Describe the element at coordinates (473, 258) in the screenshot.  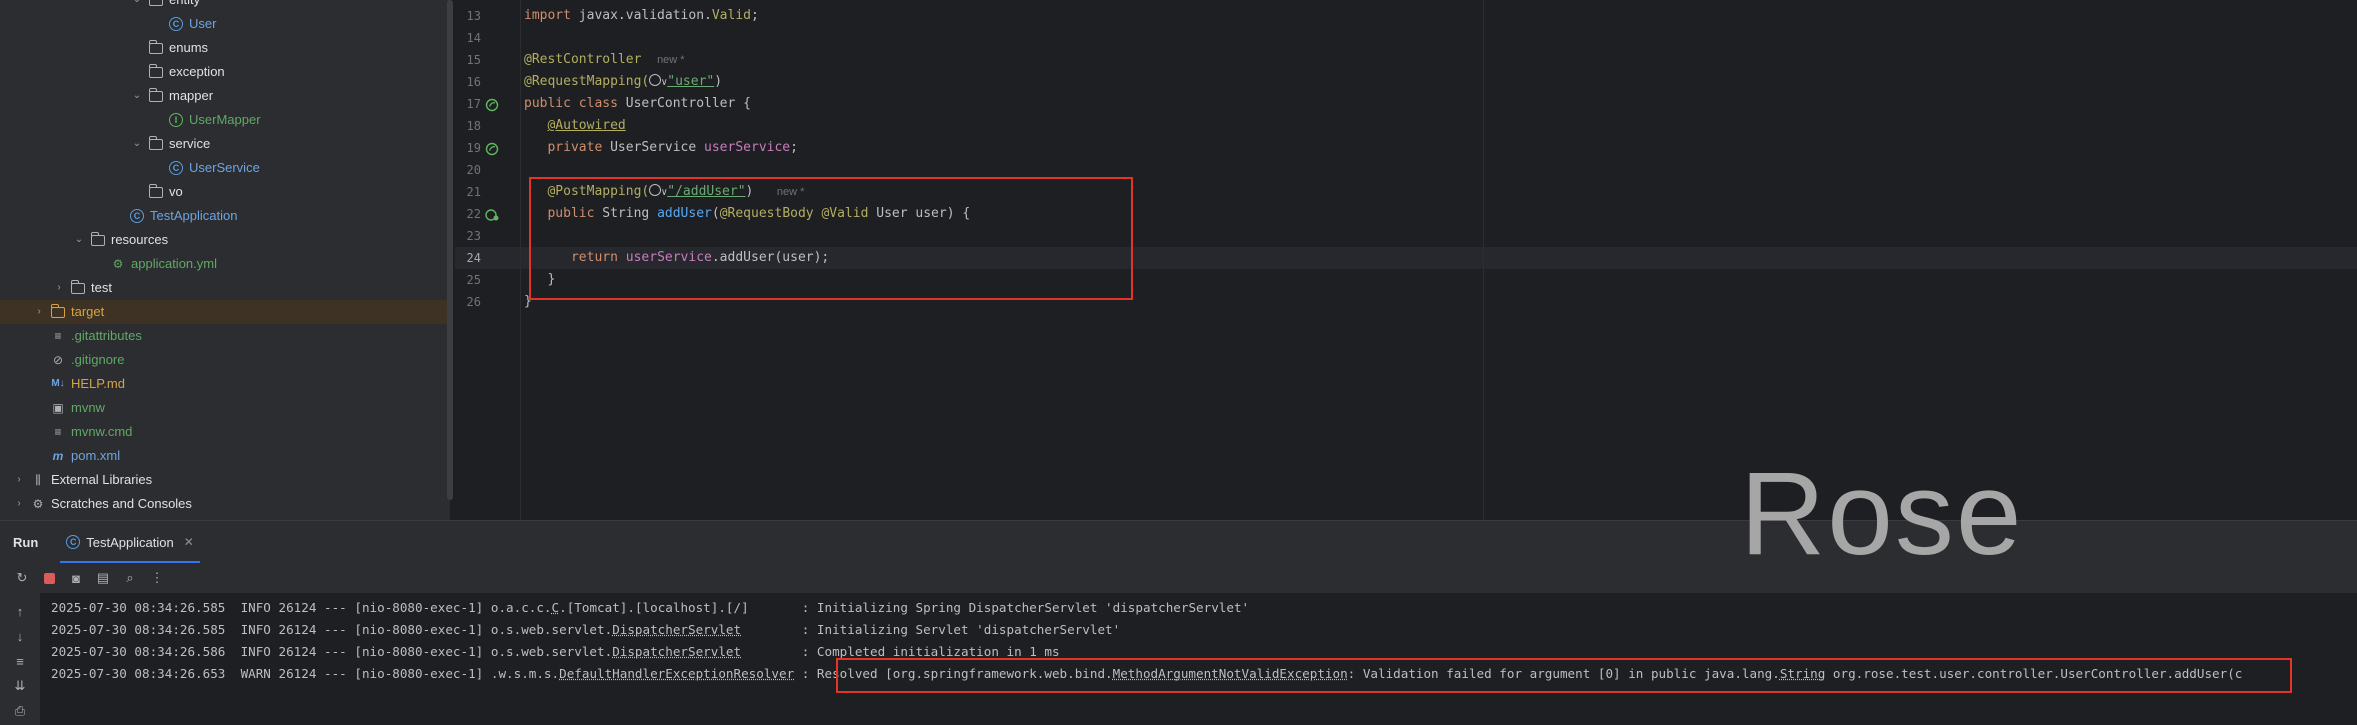
I see `line-number: 24` at that location.